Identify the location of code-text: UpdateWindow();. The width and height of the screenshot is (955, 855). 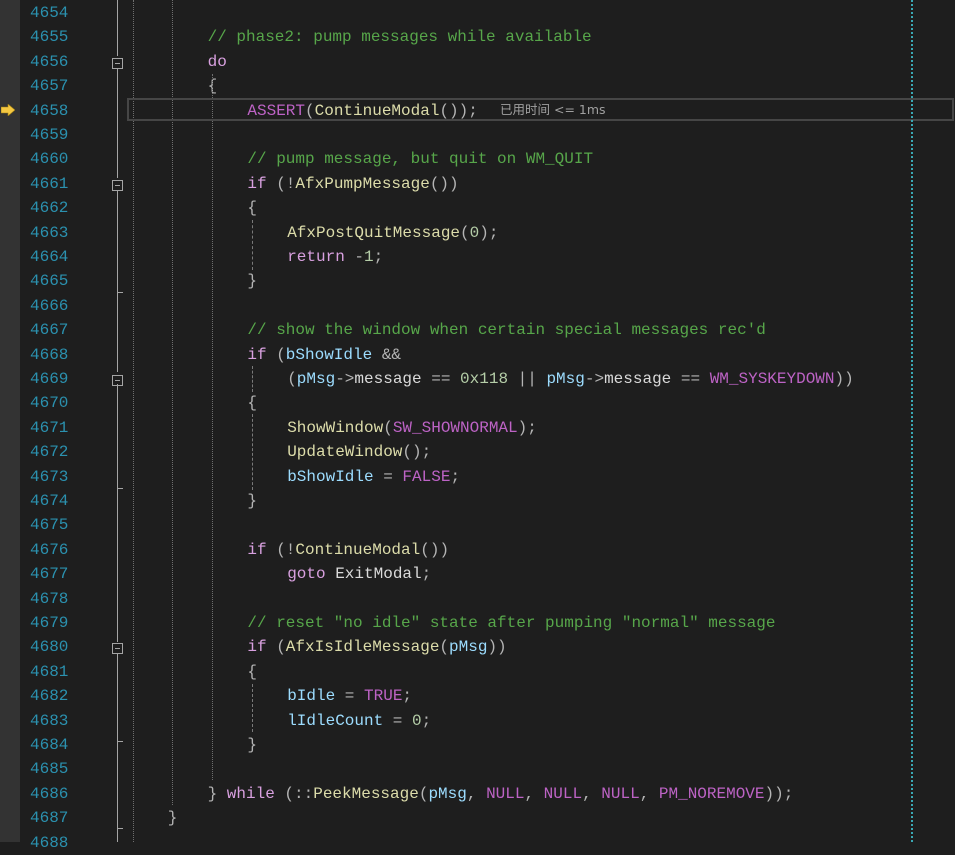
(359, 452).